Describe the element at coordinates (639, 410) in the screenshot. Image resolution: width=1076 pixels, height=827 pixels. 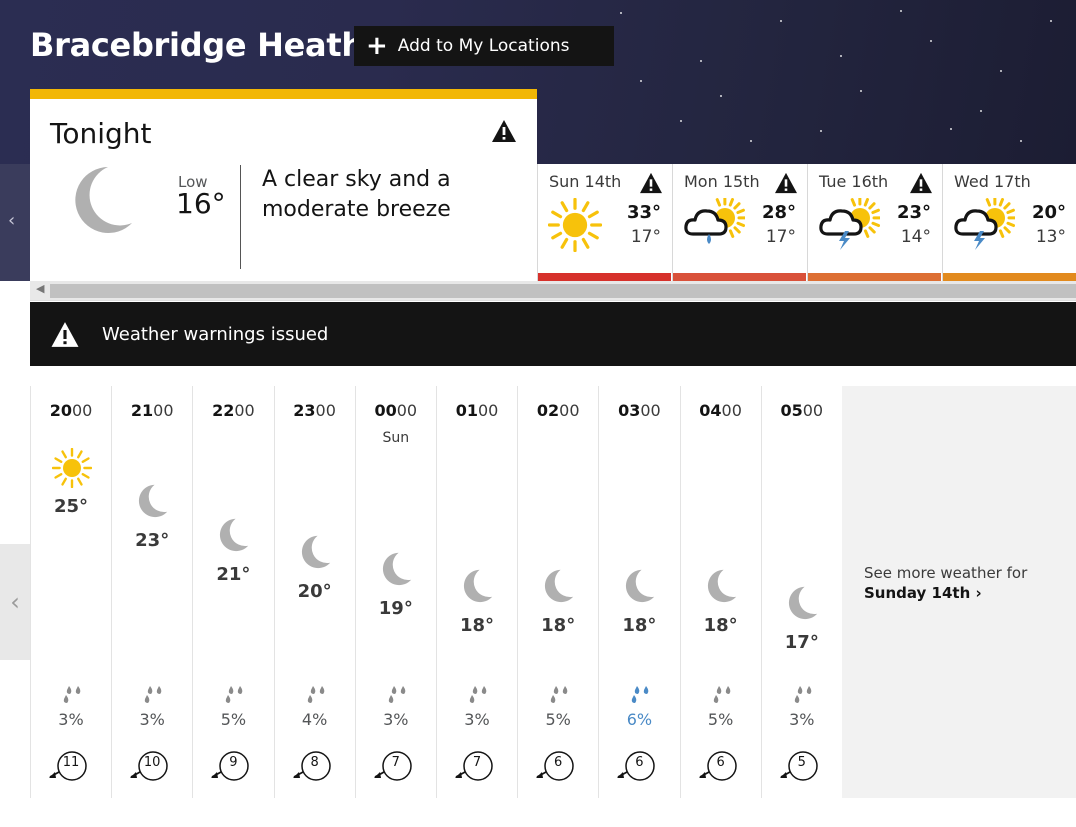
I see `hour-time: 0300` at that location.